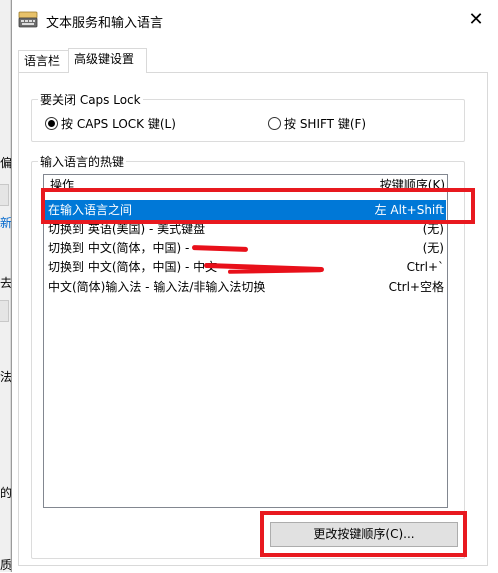 This screenshot has width=498, height=573. I want to click on hotkey-action: 中文(简体)输入法 - 输入法/非输入法切换, so click(157, 287).